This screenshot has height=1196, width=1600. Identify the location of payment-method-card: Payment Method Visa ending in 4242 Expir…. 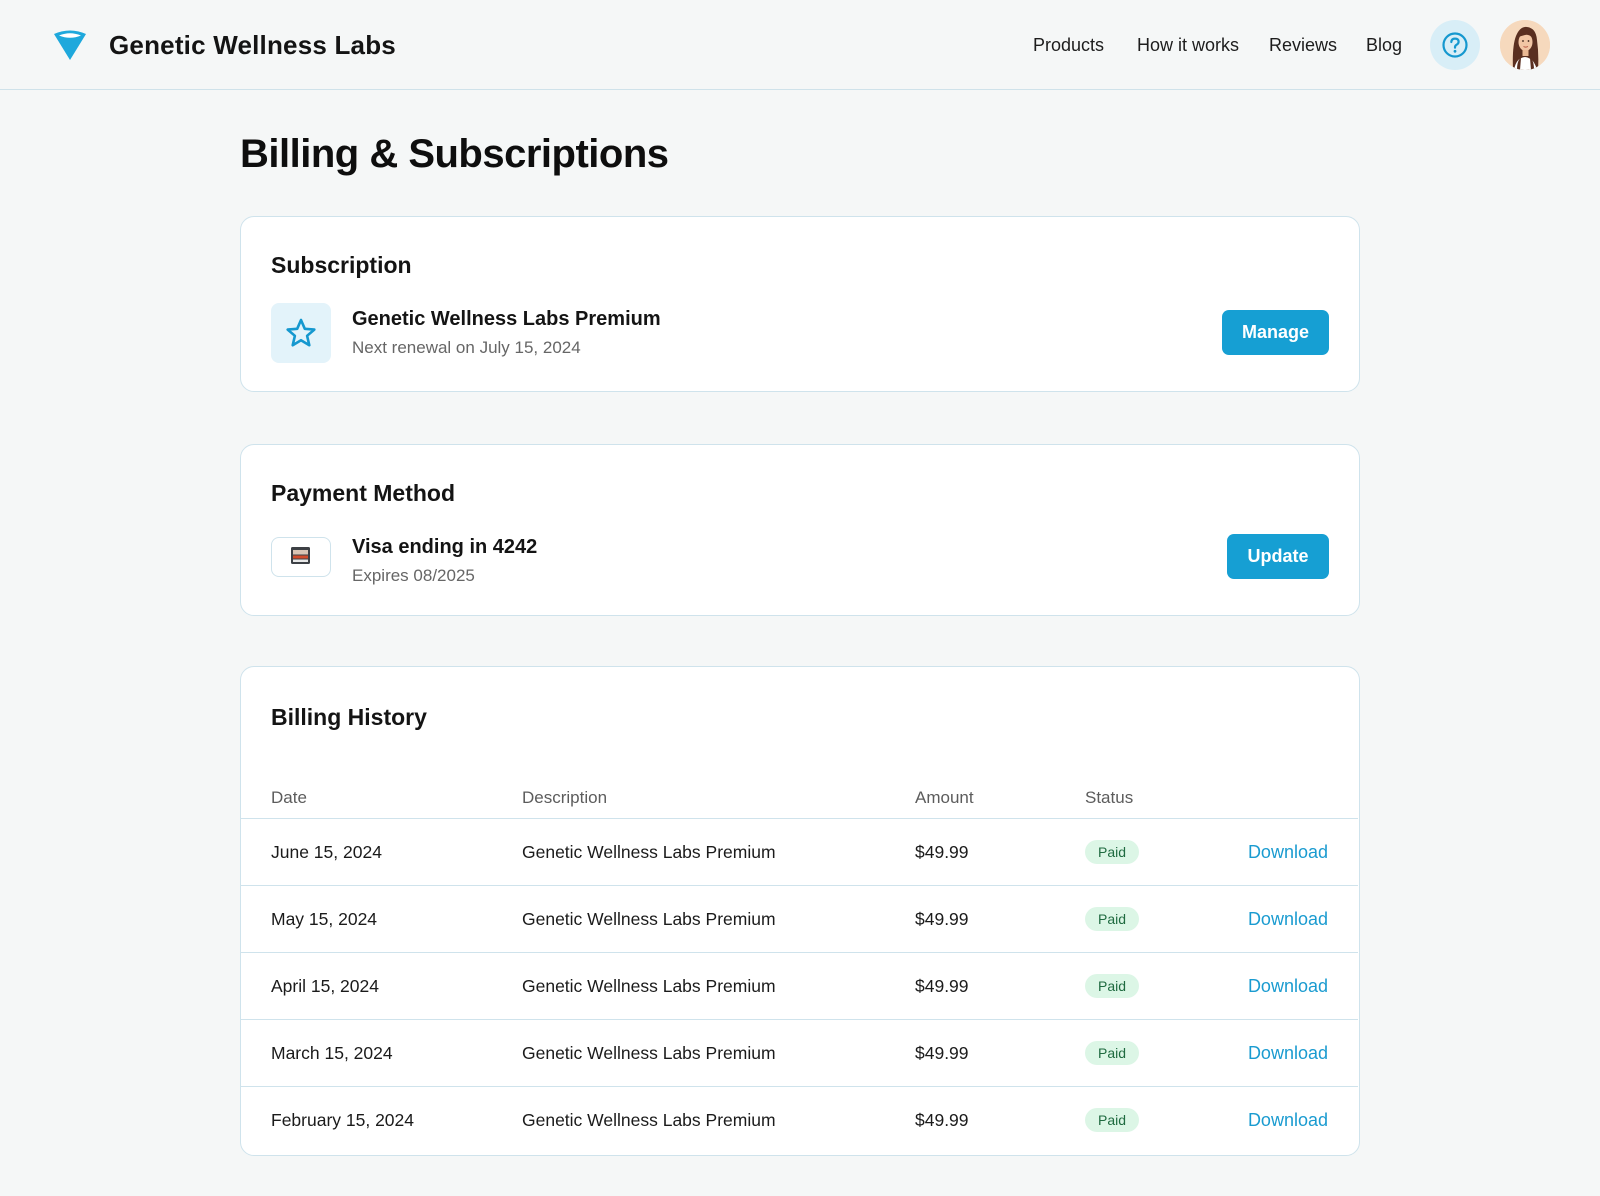
(800, 530).